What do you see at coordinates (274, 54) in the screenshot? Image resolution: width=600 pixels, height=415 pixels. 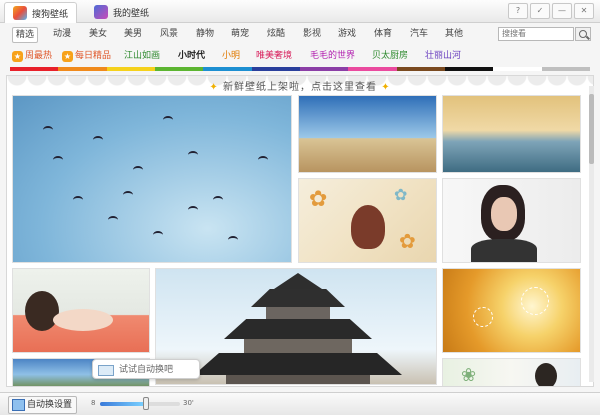 I see `topic-luxury: 唯美奢境` at bounding box center [274, 54].